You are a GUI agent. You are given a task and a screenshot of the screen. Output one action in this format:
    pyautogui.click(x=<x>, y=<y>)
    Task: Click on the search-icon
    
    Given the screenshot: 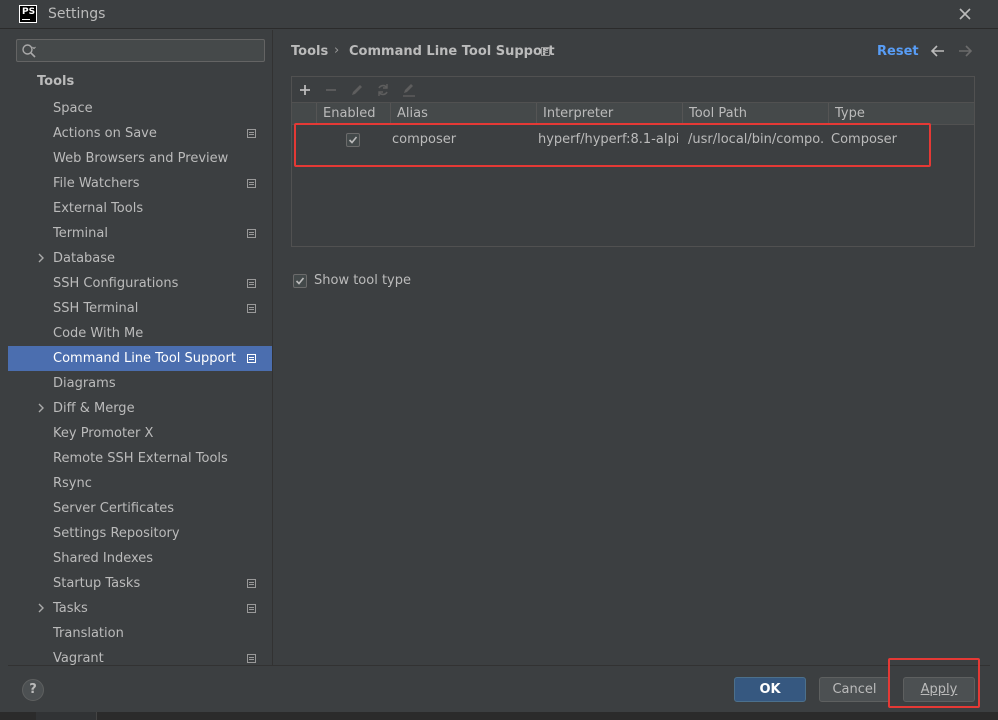 What is the action you would take?
    pyautogui.click(x=29, y=51)
    